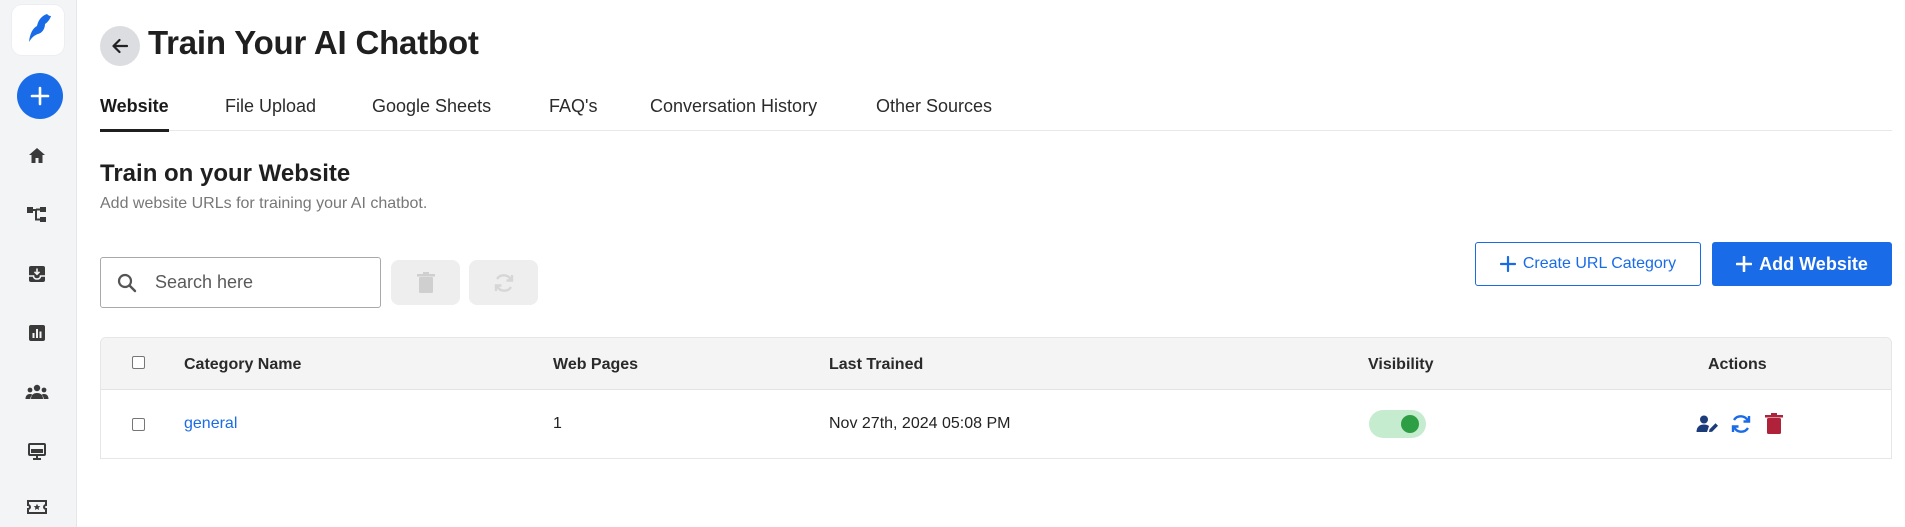 This screenshot has height=527, width=1905. What do you see at coordinates (1813, 263) in the screenshot?
I see `add-website-label: Add Website` at bounding box center [1813, 263].